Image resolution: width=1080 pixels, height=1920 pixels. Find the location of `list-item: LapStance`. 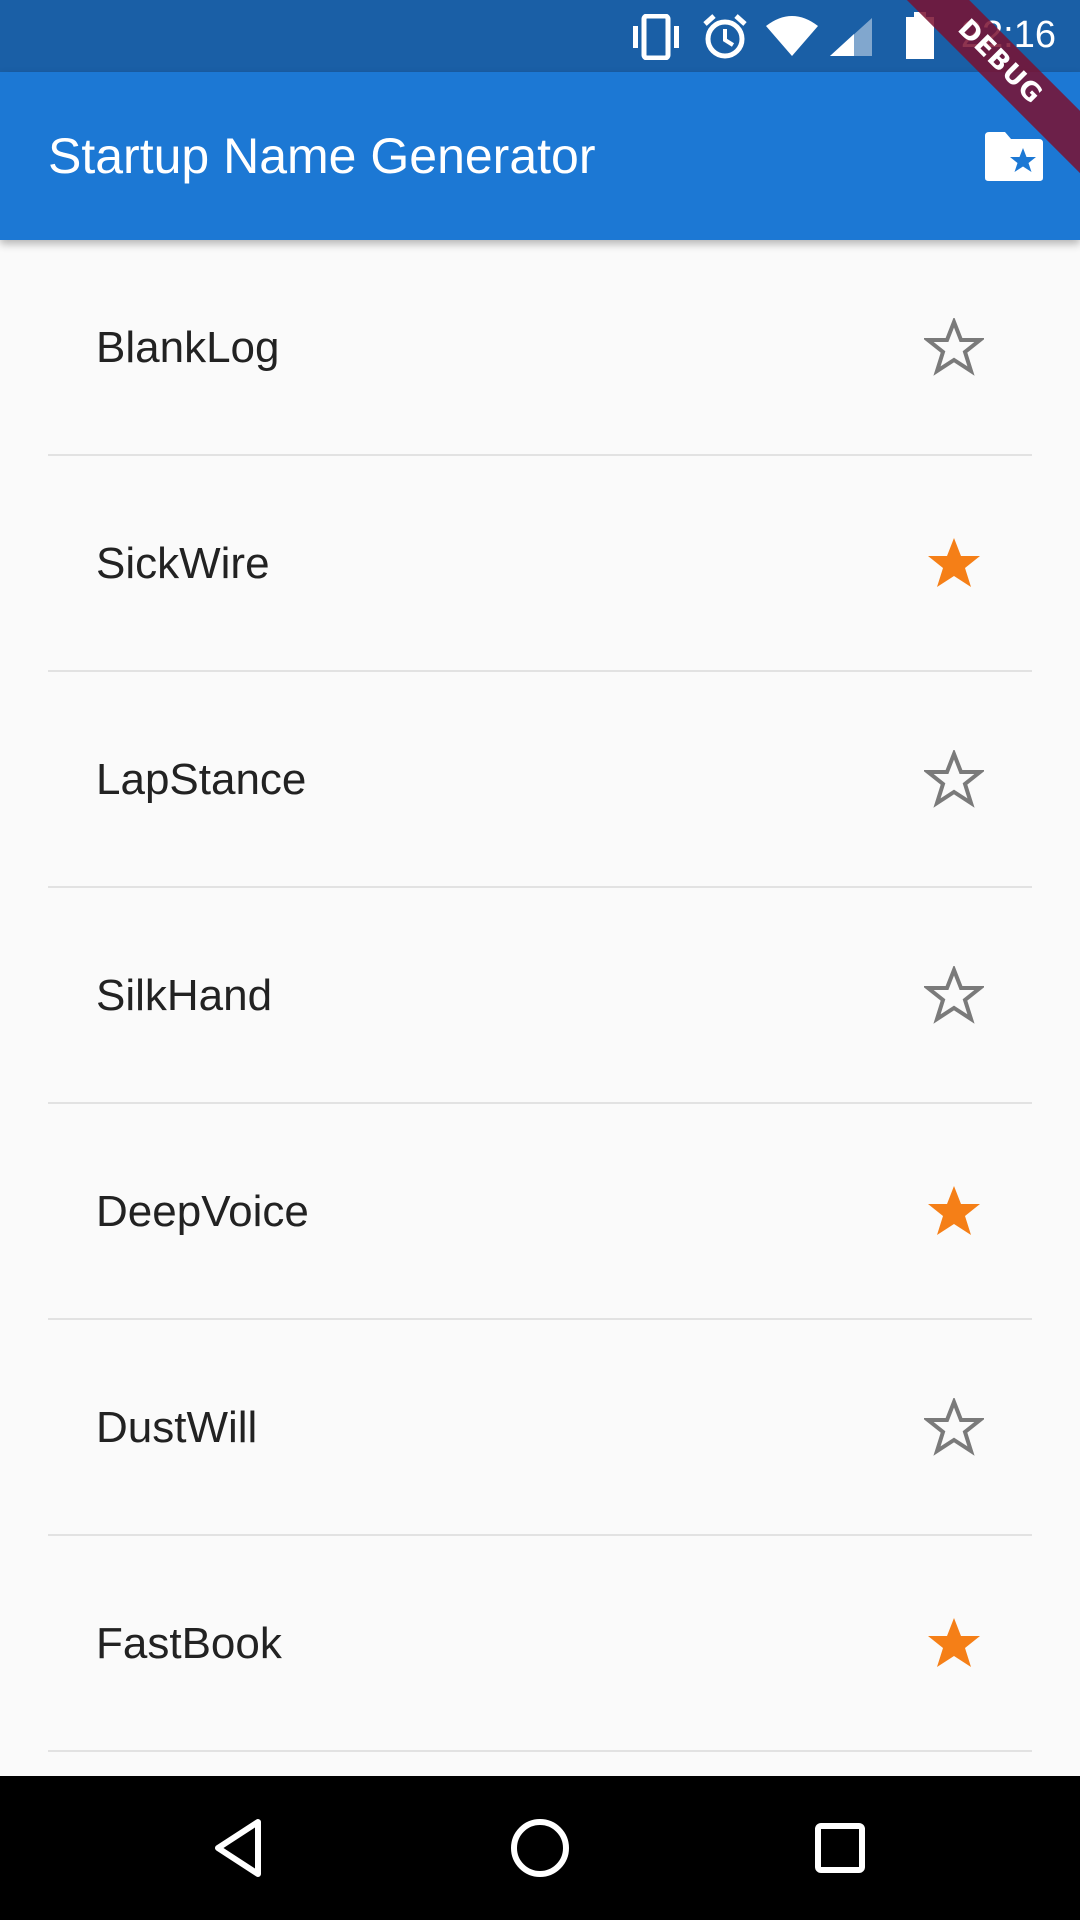

list-item: LapStance is located at coordinates (540, 780).